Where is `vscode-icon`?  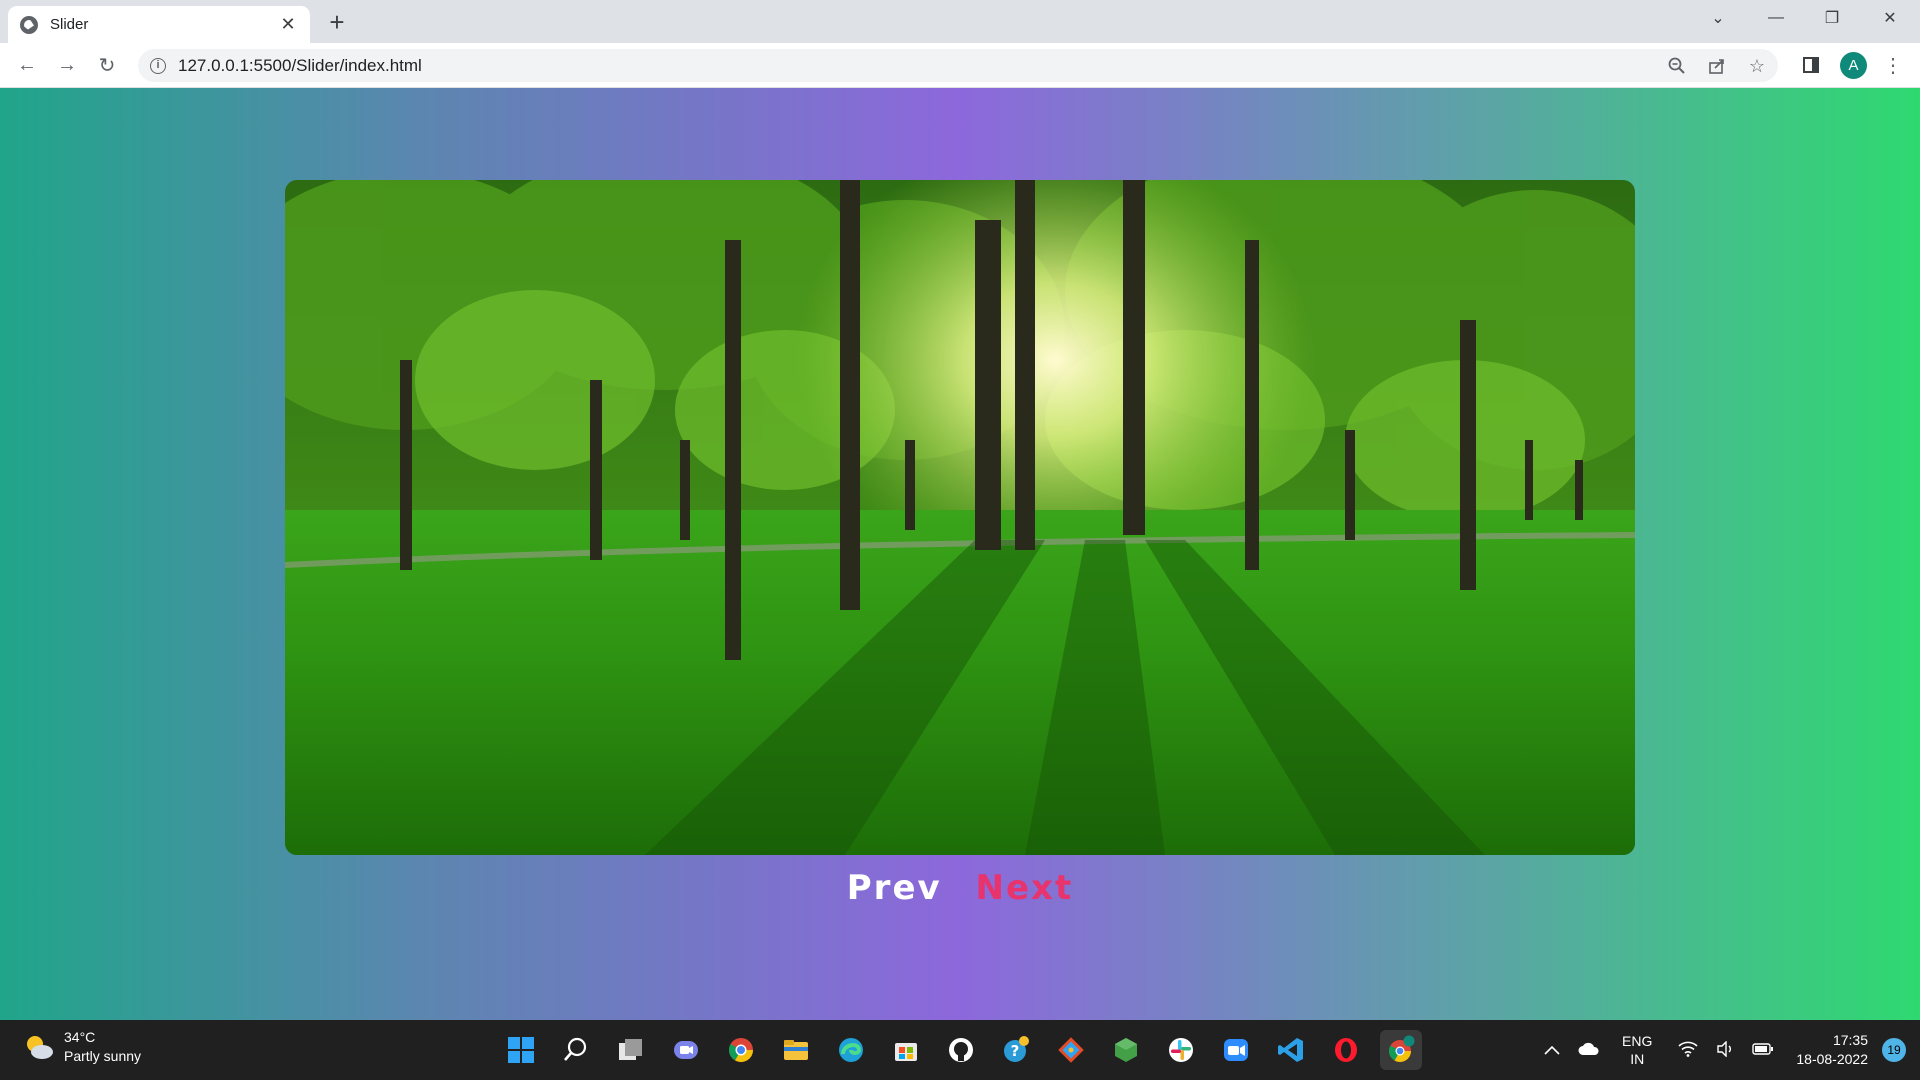
vscode-icon is located at coordinates (1291, 1050).